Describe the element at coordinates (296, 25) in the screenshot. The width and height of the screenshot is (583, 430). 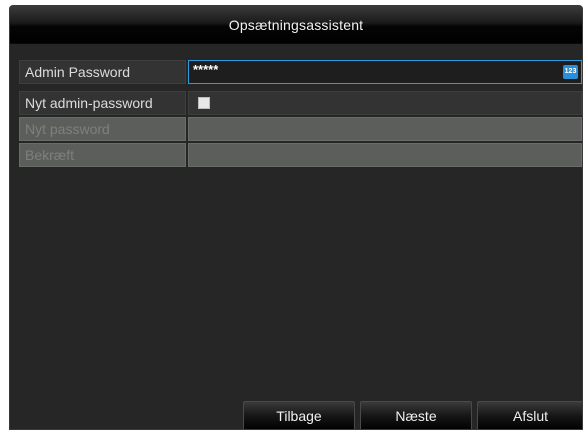
I see `window-title: Opsætningsassistent` at that location.